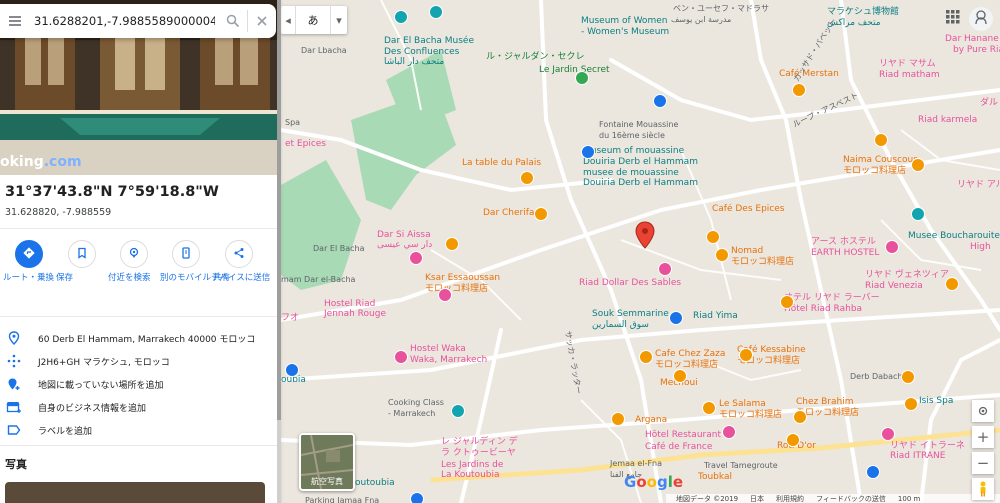 Image resolution: width=1000 pixels, height=503 pixels. Describe the element at coordinates (139, 361) in the screenshot. I see `plus-code-row: J2H6+GH マラケシュ, モロッコ` at that location.